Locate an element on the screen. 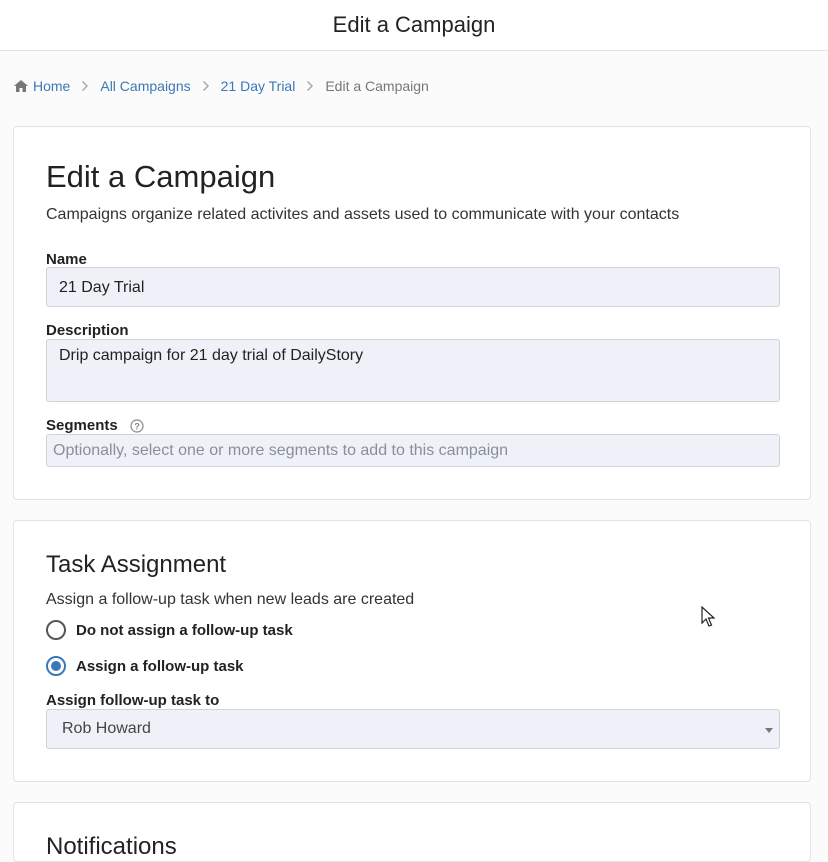 Image resolution: width=828 pixels, height=862 pixels. name-label: Name is located at coordinates (66, 259).